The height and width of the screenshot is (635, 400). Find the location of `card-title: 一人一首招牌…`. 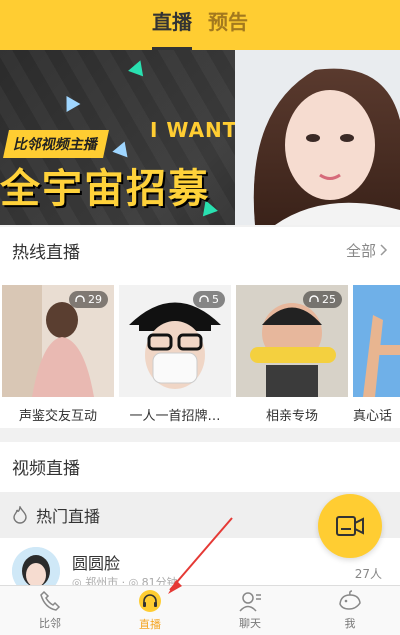

card-title: 一人一首招牌… is located at coordinates (175, 416).